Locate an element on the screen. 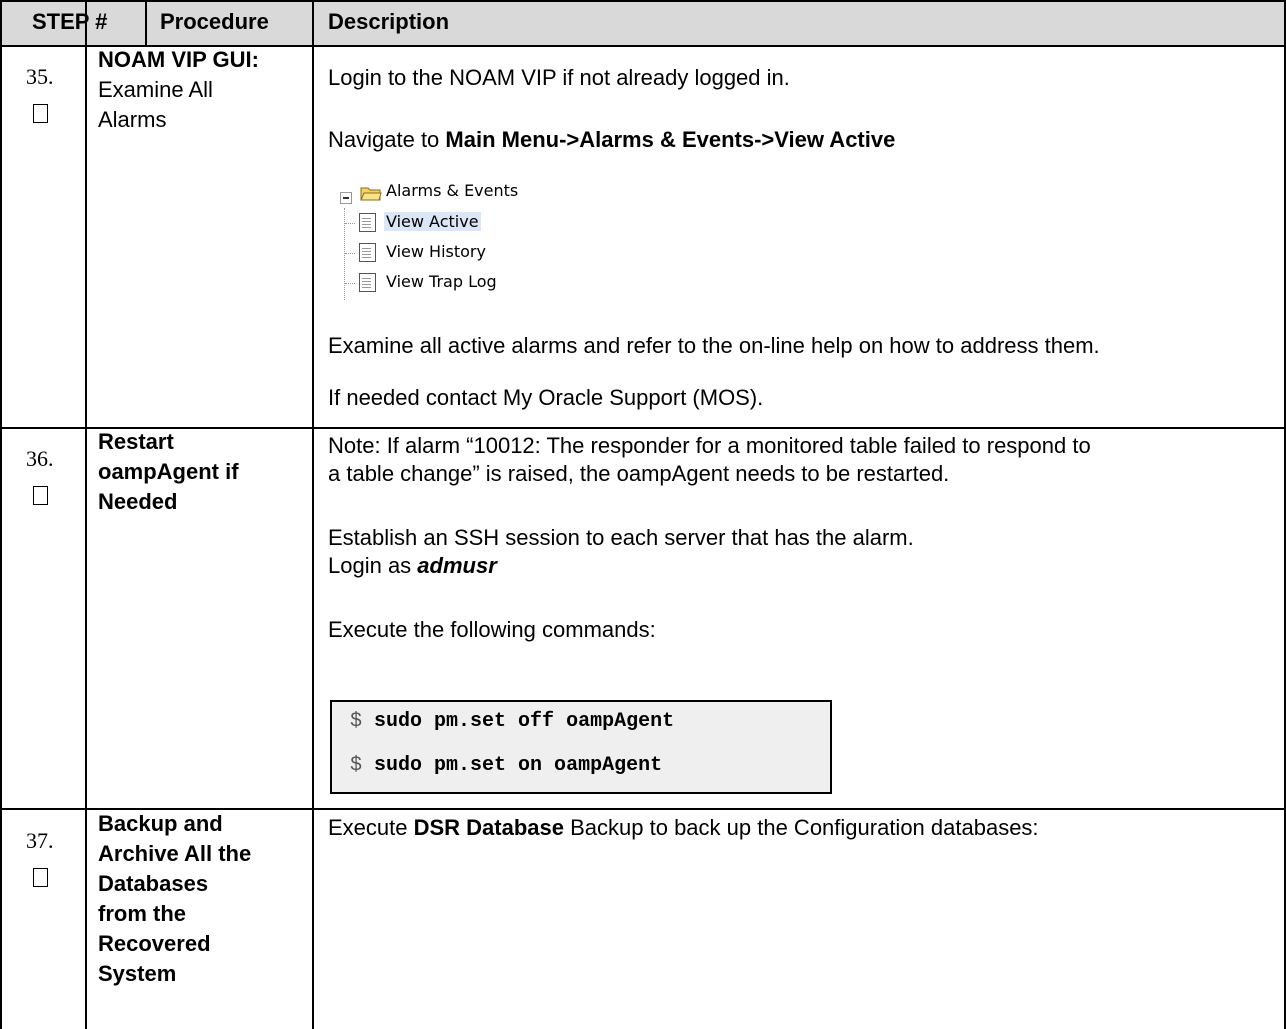  header-procedure: Procedure is located at coordinates (214, 21).